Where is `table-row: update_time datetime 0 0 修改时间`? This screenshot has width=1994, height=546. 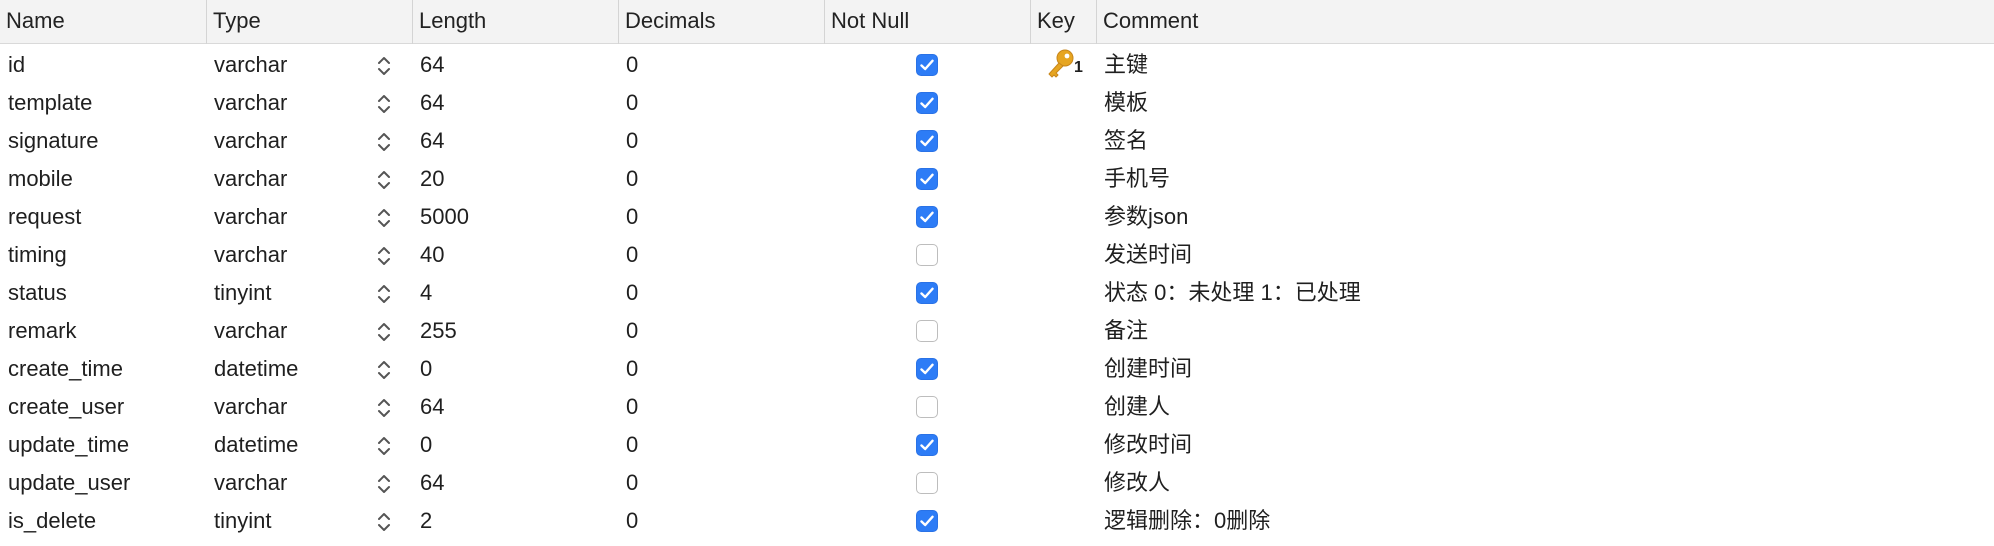 table-row: update_time datetime 0 0 修改时间 is located at coordinates (997, 445).